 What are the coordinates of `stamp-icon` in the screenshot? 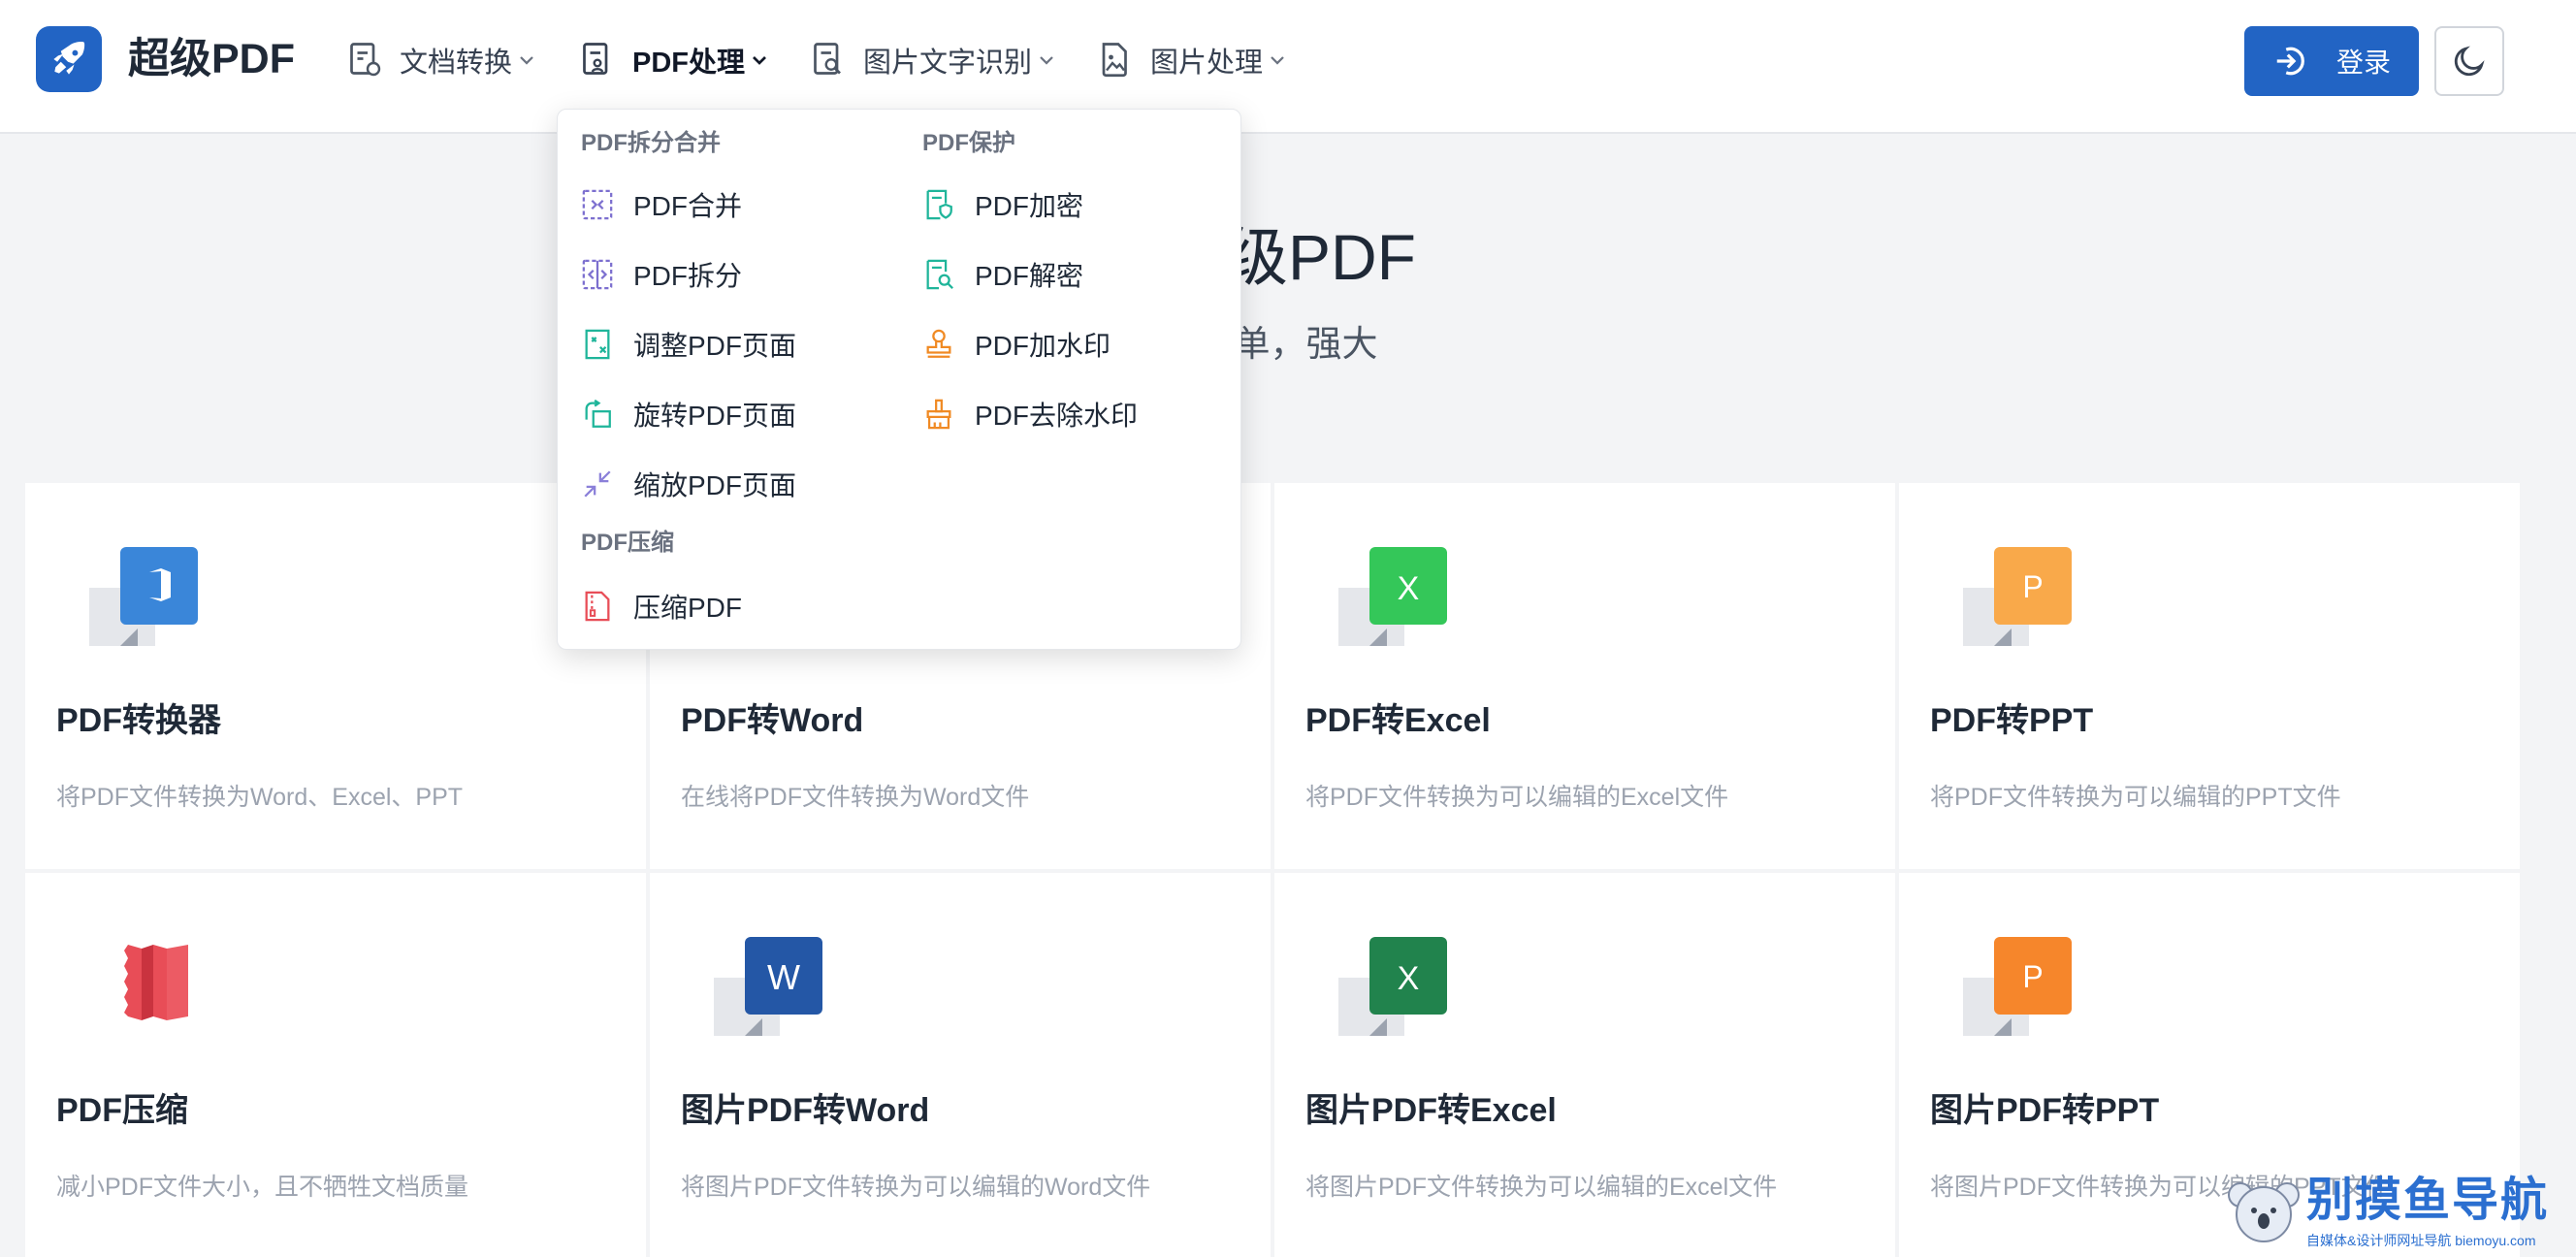 It's located at (938, 344).